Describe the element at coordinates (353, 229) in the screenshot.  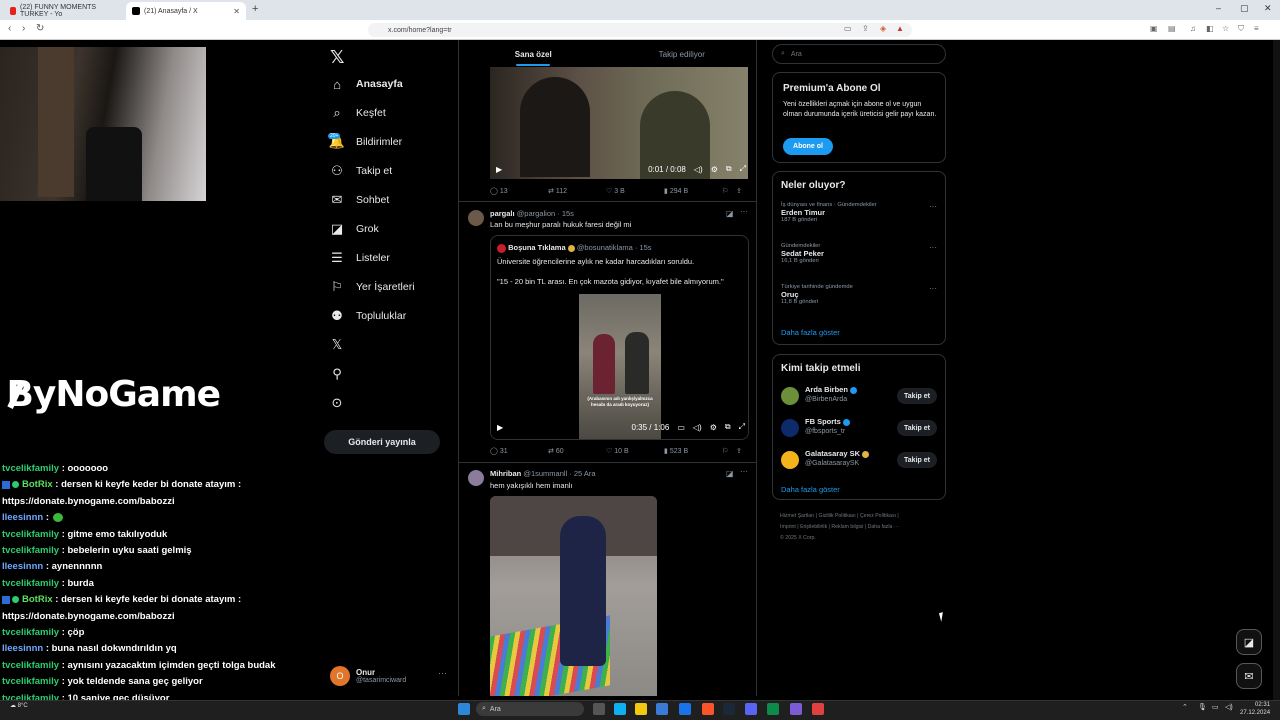
I see `sidebar-item-grok: ◪ Grok` at that location.